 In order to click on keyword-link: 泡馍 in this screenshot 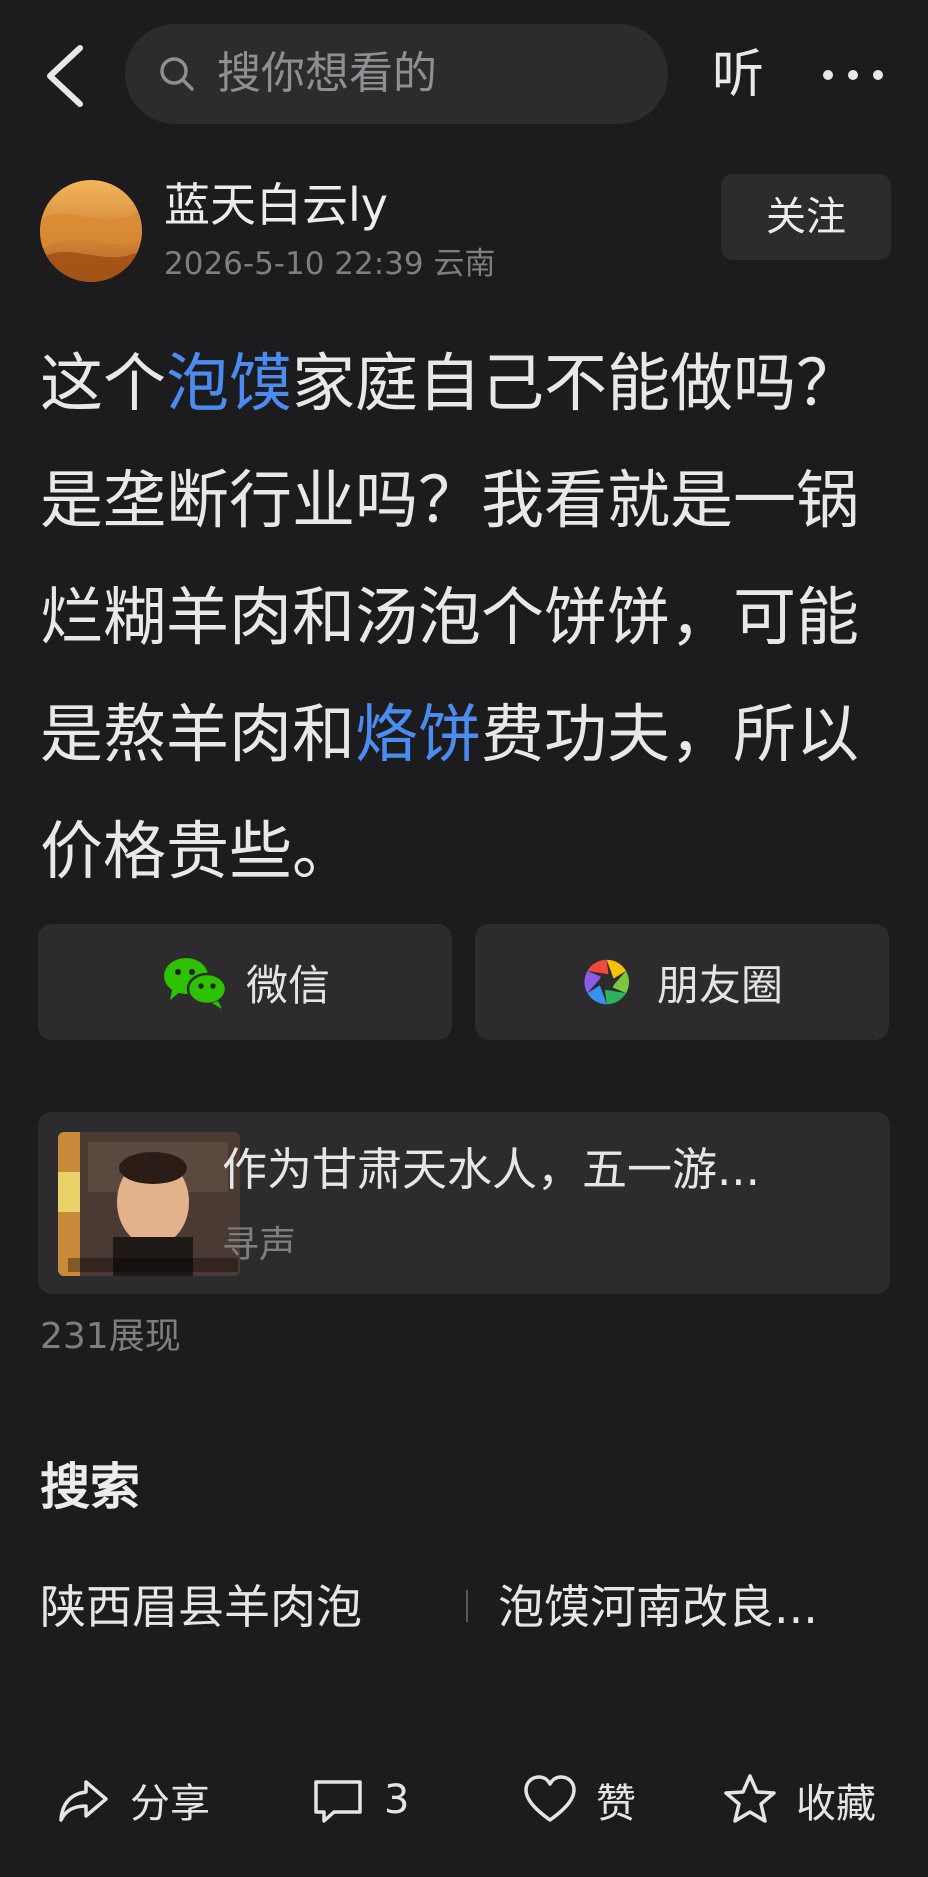, I will do `click(229, 383)`.